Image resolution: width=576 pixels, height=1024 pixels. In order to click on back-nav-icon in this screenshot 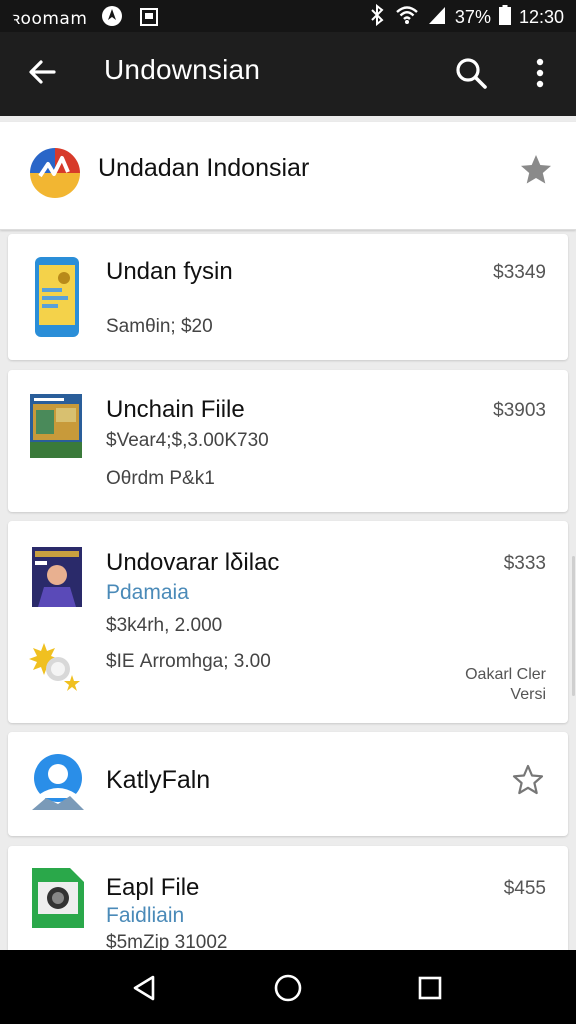, I will do `click(144, 988)`.